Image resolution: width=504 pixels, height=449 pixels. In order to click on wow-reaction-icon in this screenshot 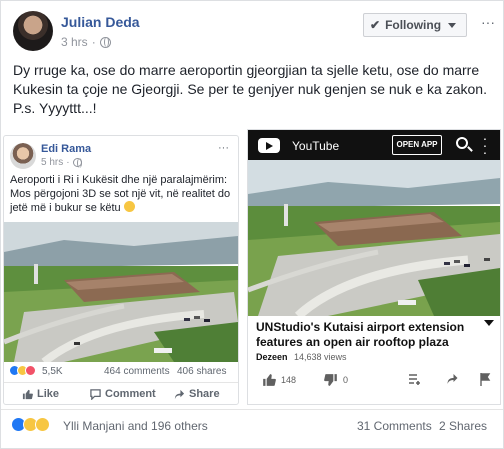, I will do `click(42, 424)`.